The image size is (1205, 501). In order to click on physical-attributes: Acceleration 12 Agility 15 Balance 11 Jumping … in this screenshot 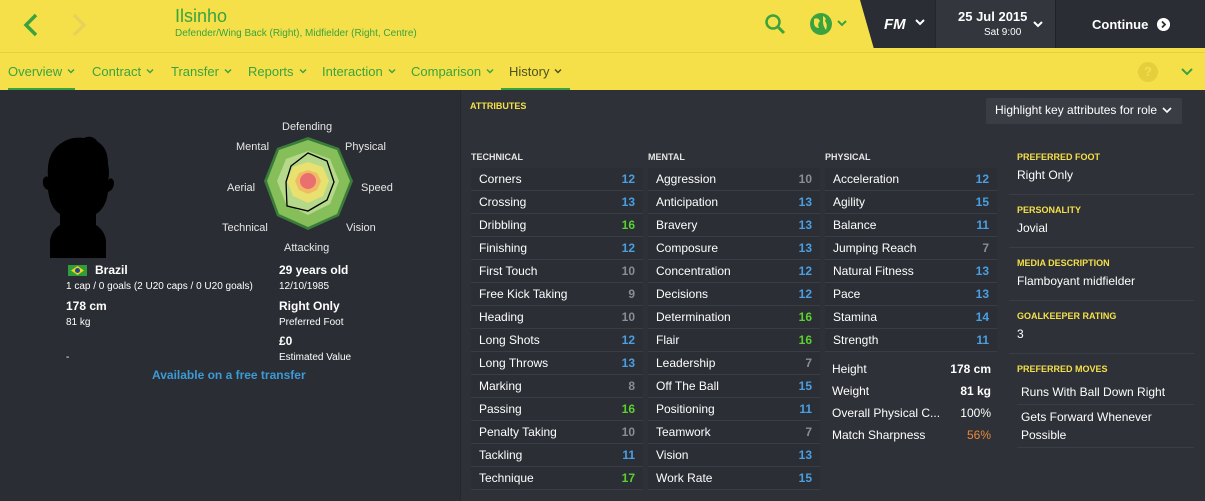, I will do `click(911, 260)`.